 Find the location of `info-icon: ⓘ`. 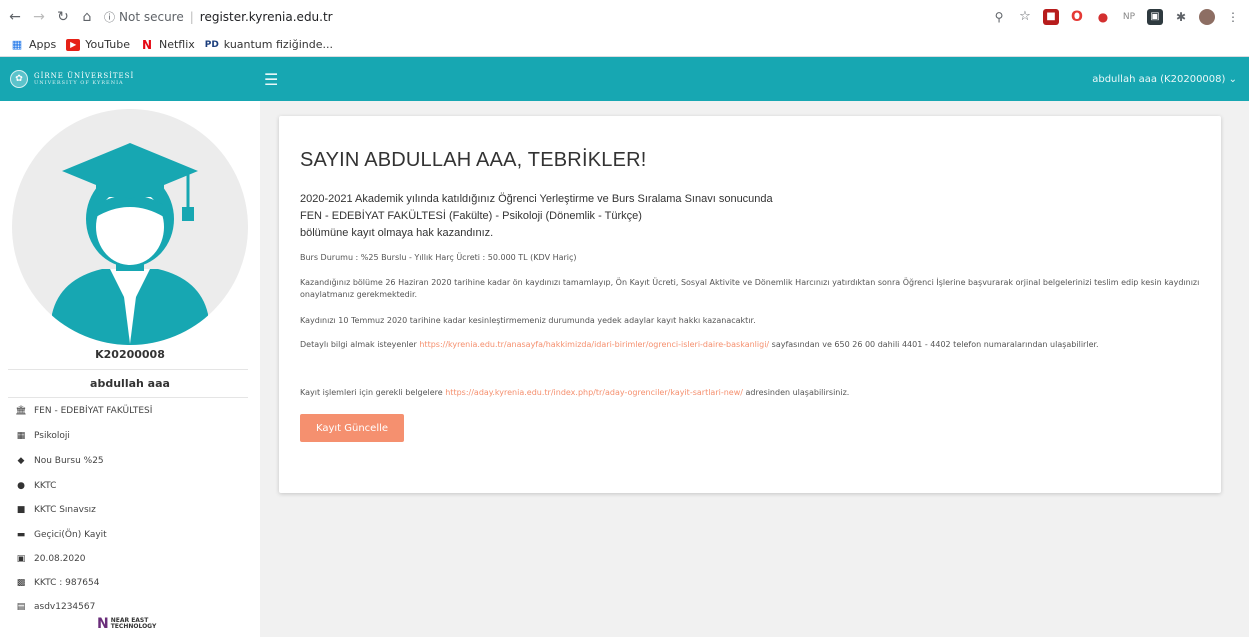

info-icon: ⓘ is located at coordinates (109, 17).